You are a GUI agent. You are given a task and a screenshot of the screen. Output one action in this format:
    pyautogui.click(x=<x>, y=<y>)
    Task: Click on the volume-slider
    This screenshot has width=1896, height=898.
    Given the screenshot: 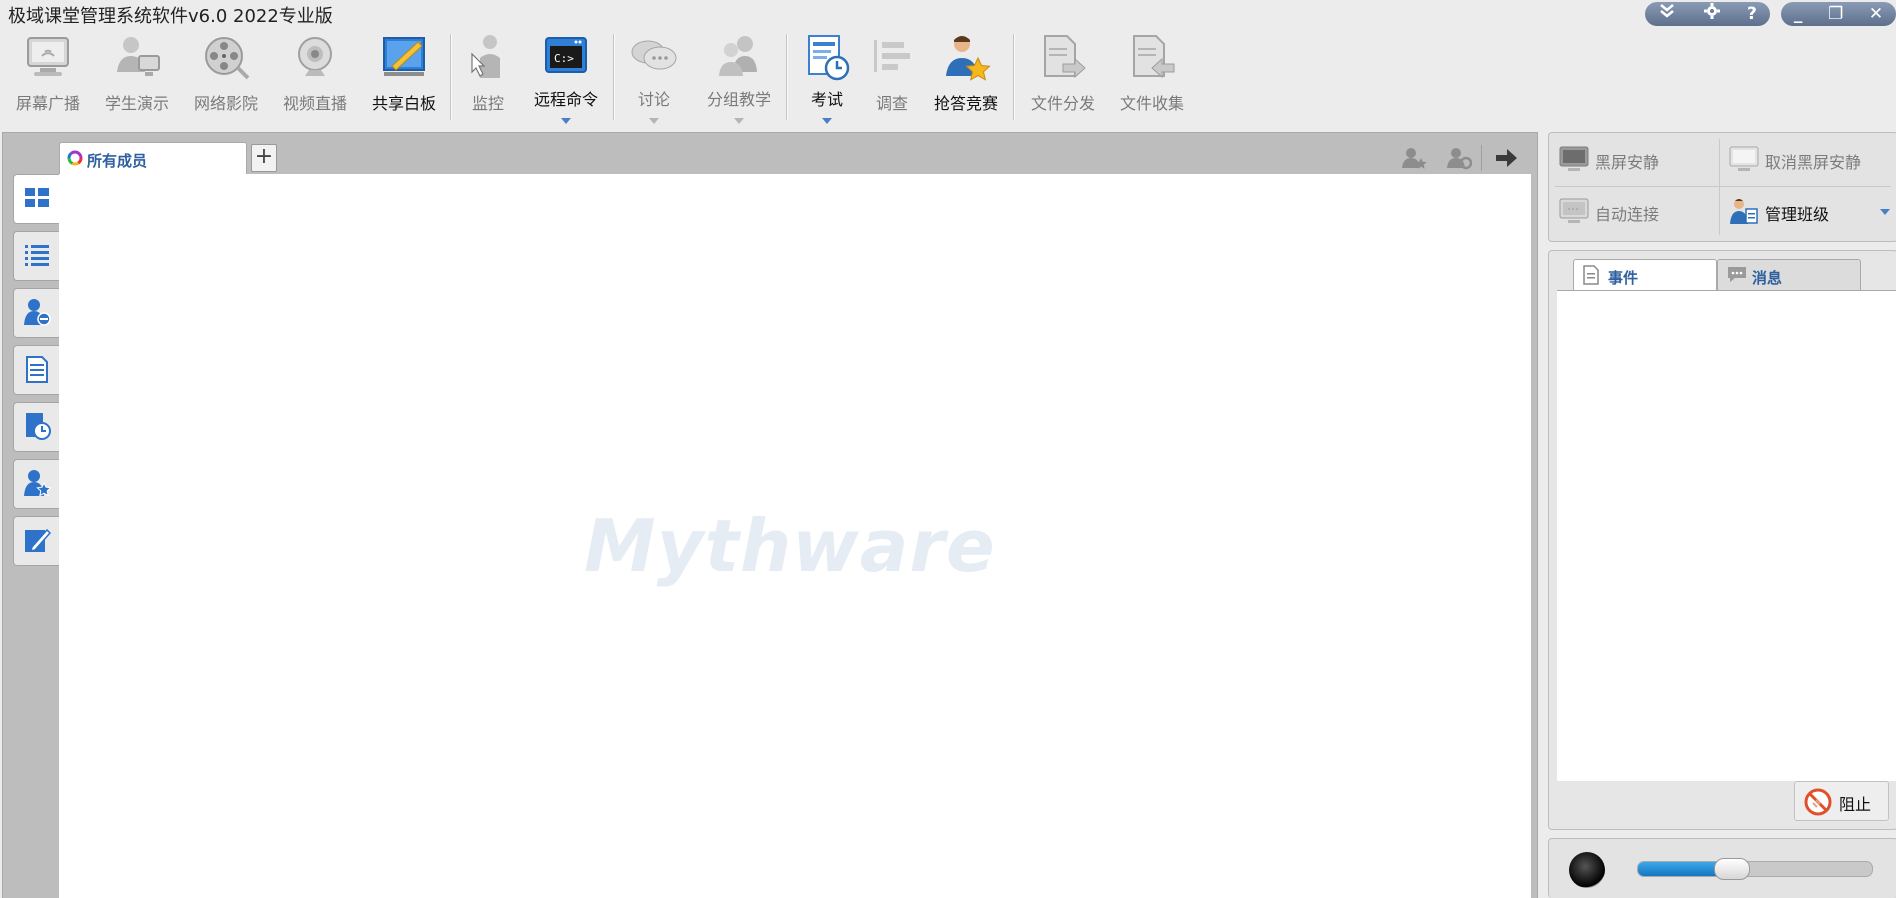 What is the action you would take?
    pyautogui.click(x=1755, y=869)
    